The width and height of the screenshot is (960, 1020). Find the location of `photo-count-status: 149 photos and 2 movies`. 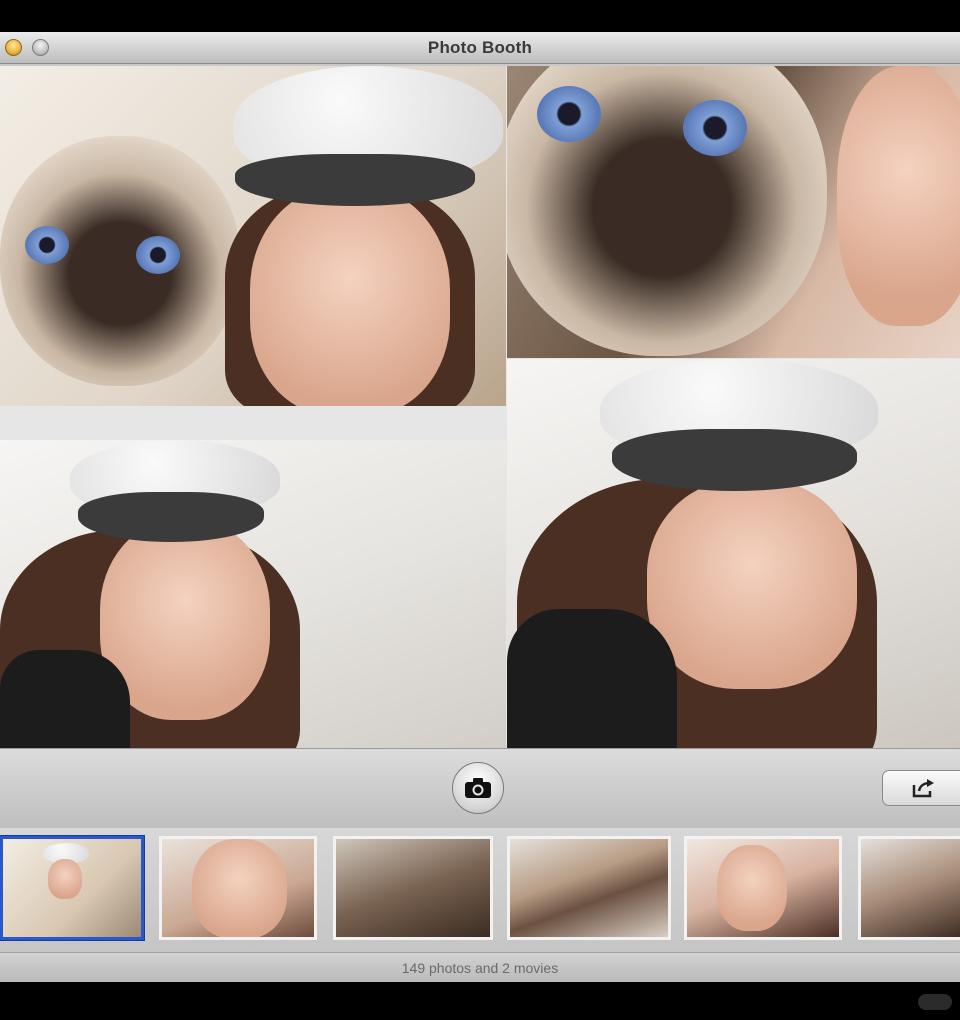

photo-count-status: 149 photos and 2 movies is located at coordinates (480, 968).